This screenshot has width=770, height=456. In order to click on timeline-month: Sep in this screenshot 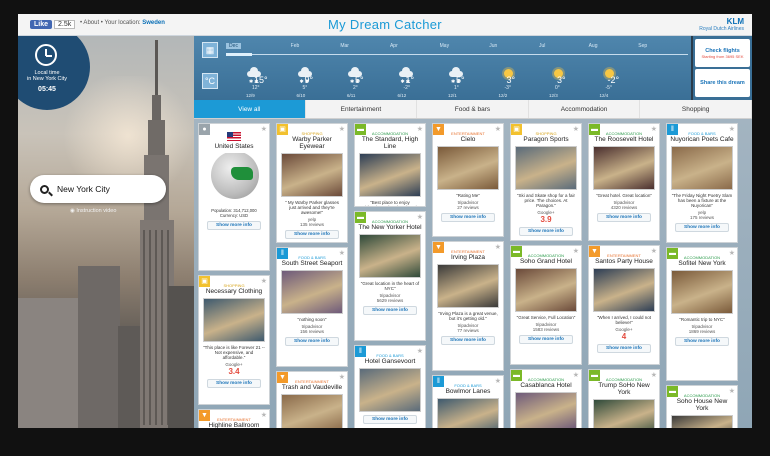, I will do `click(650, 46)`.